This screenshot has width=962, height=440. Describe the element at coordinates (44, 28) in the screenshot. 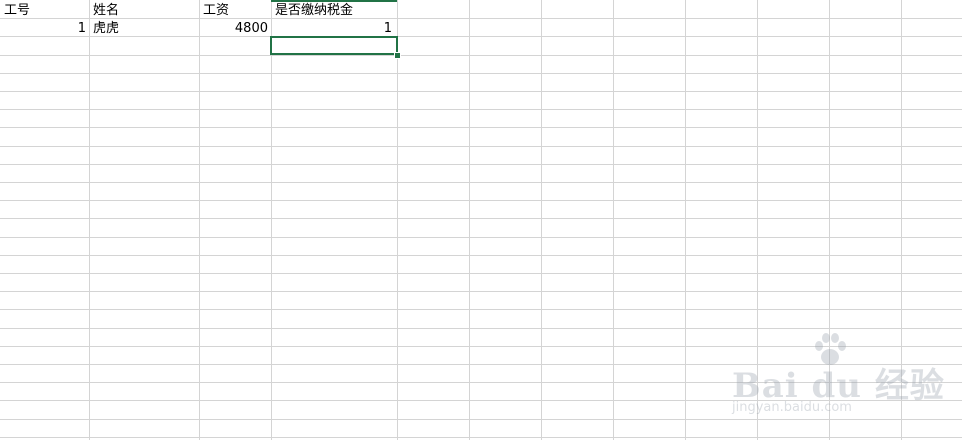

I see `cell-employee-no: 1` at that location.